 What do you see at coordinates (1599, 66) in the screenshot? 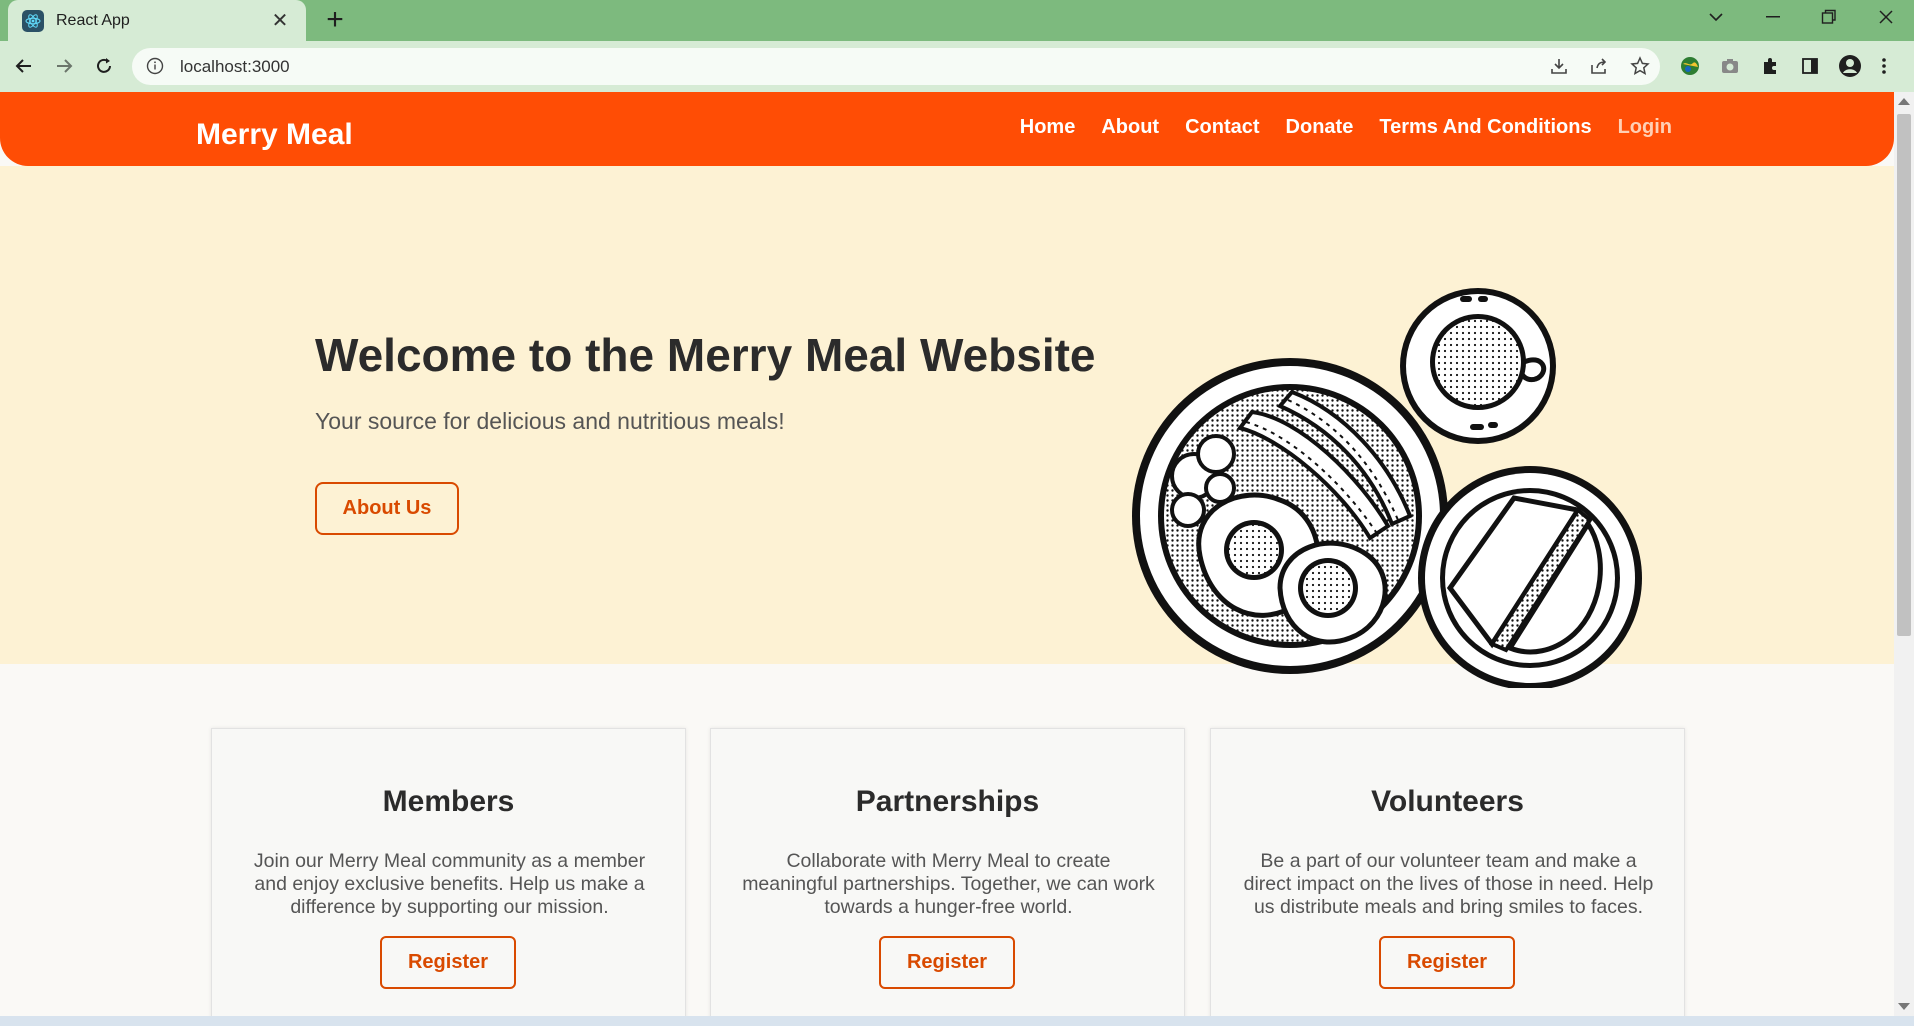
I see `share-icon` at bounding box center [1599, 66].